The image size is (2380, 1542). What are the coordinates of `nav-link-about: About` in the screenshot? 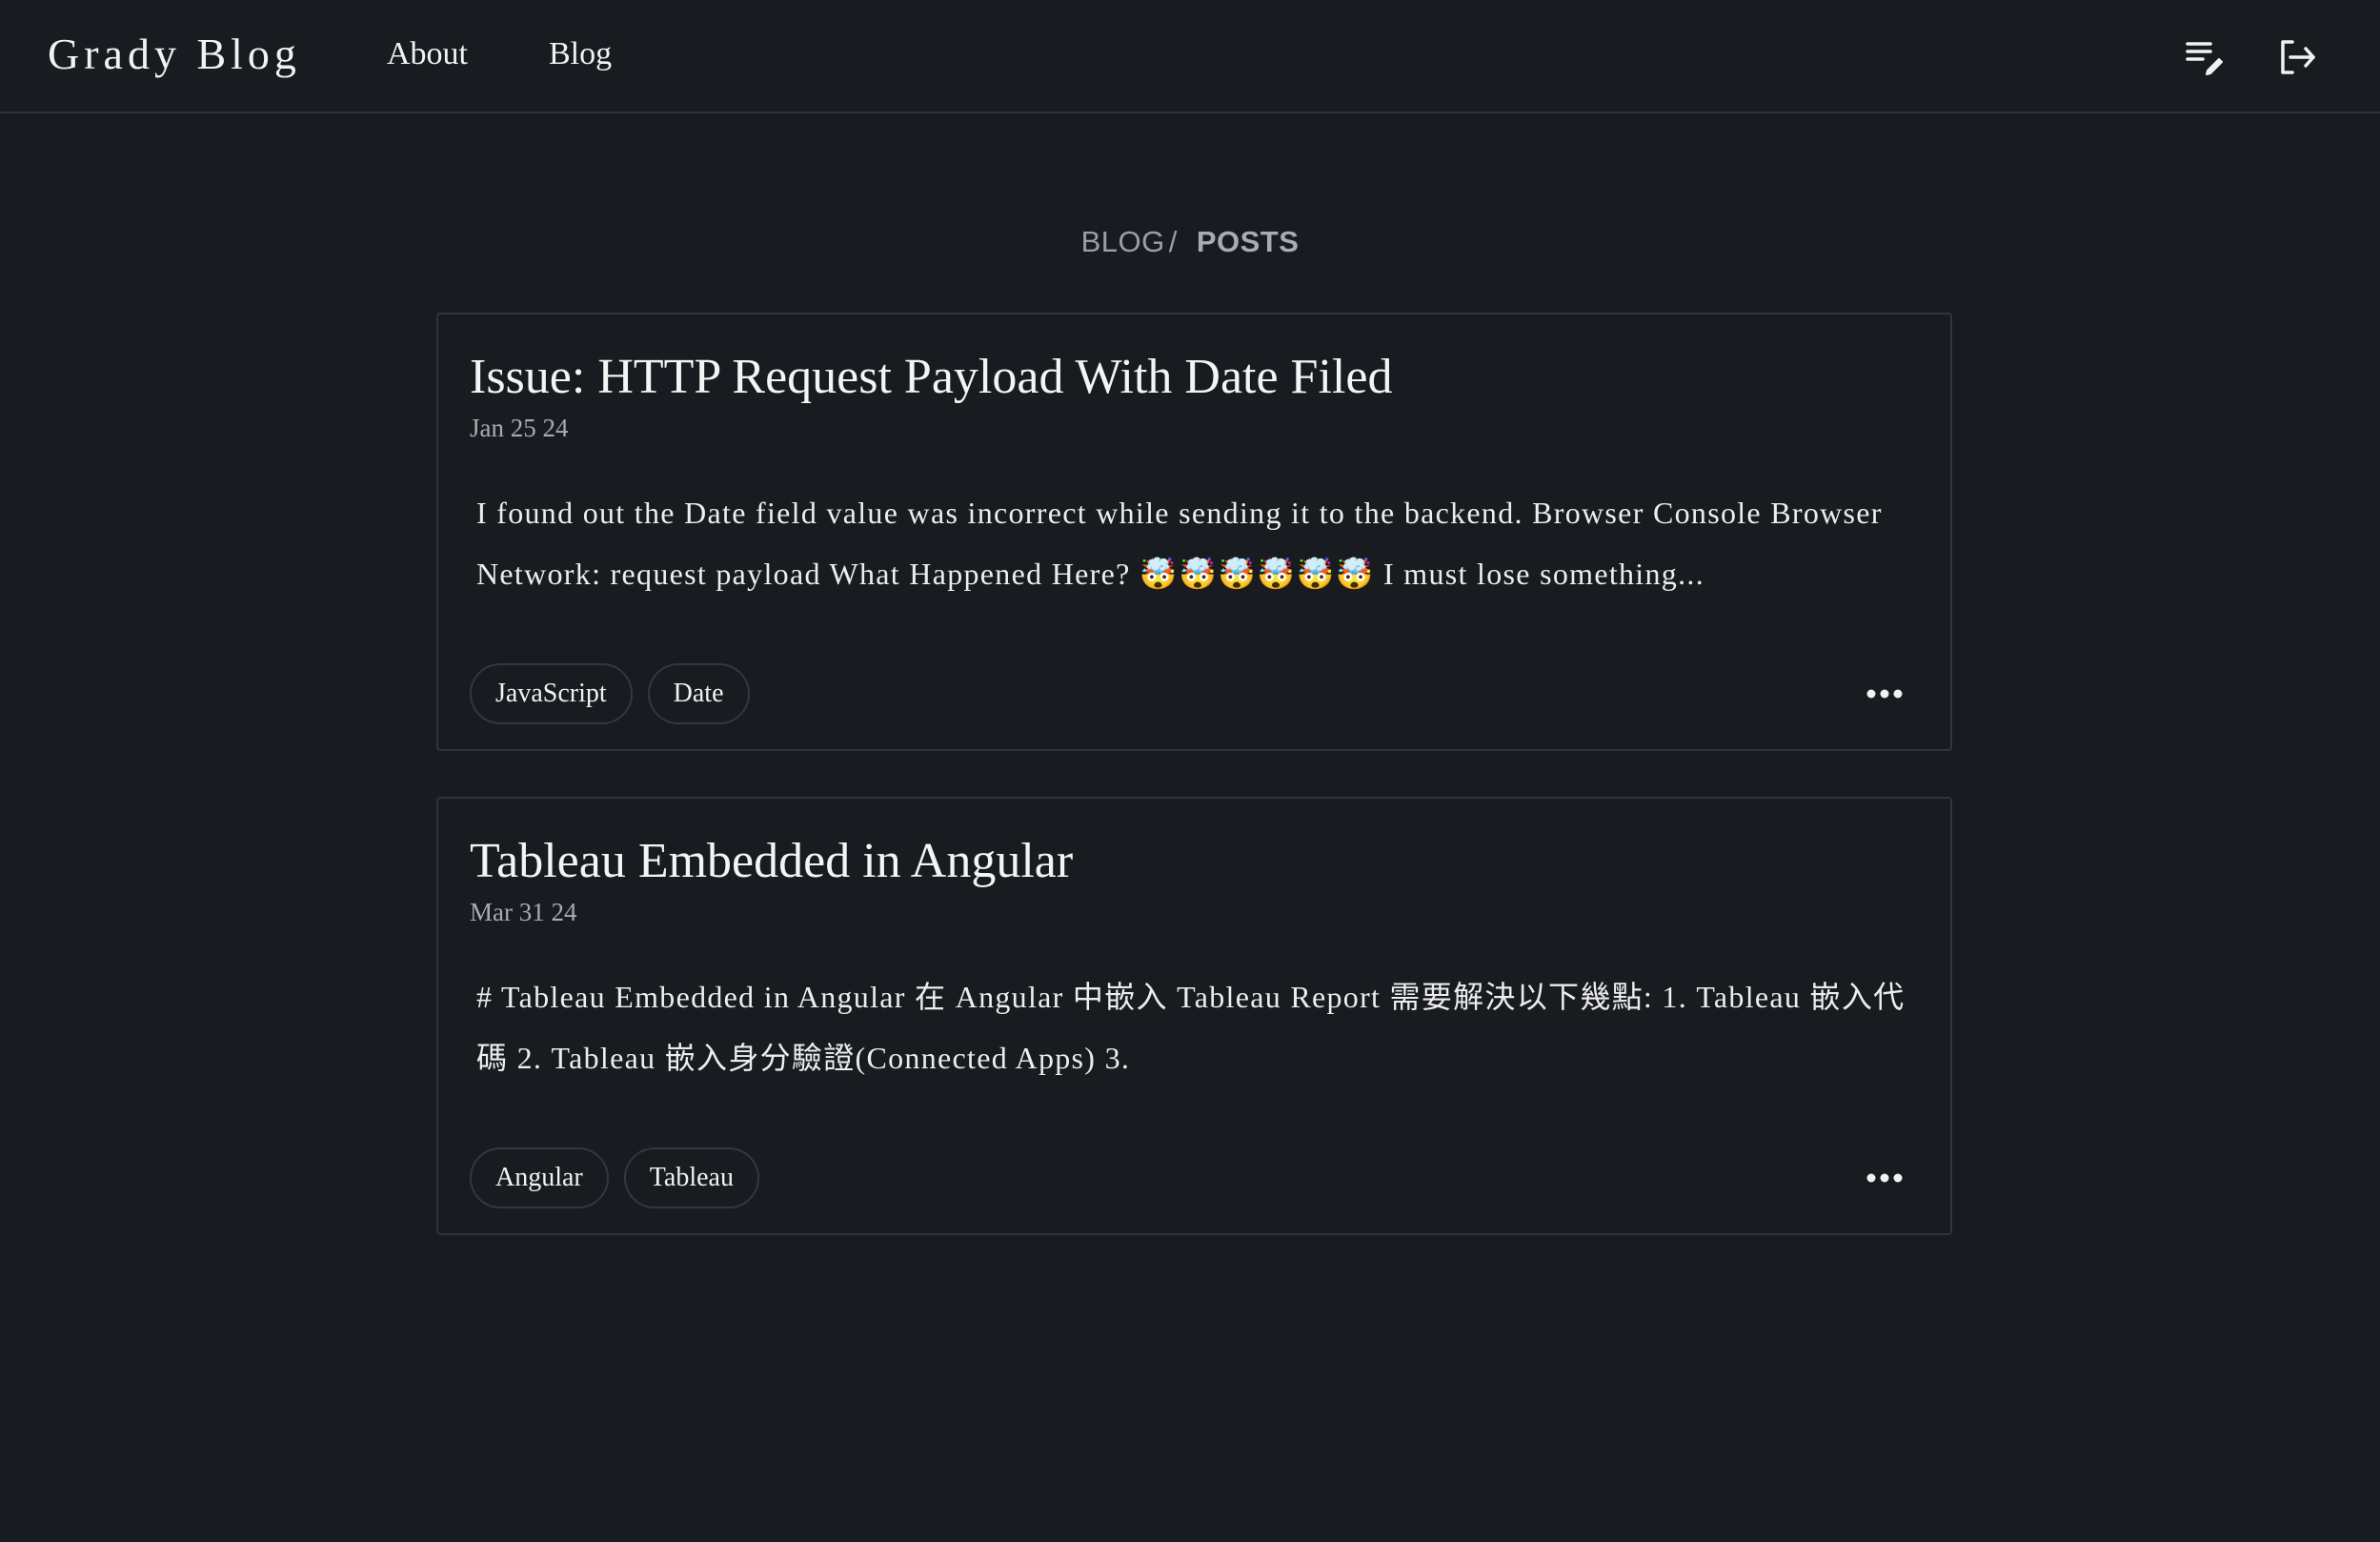 It's located at (427, 54).